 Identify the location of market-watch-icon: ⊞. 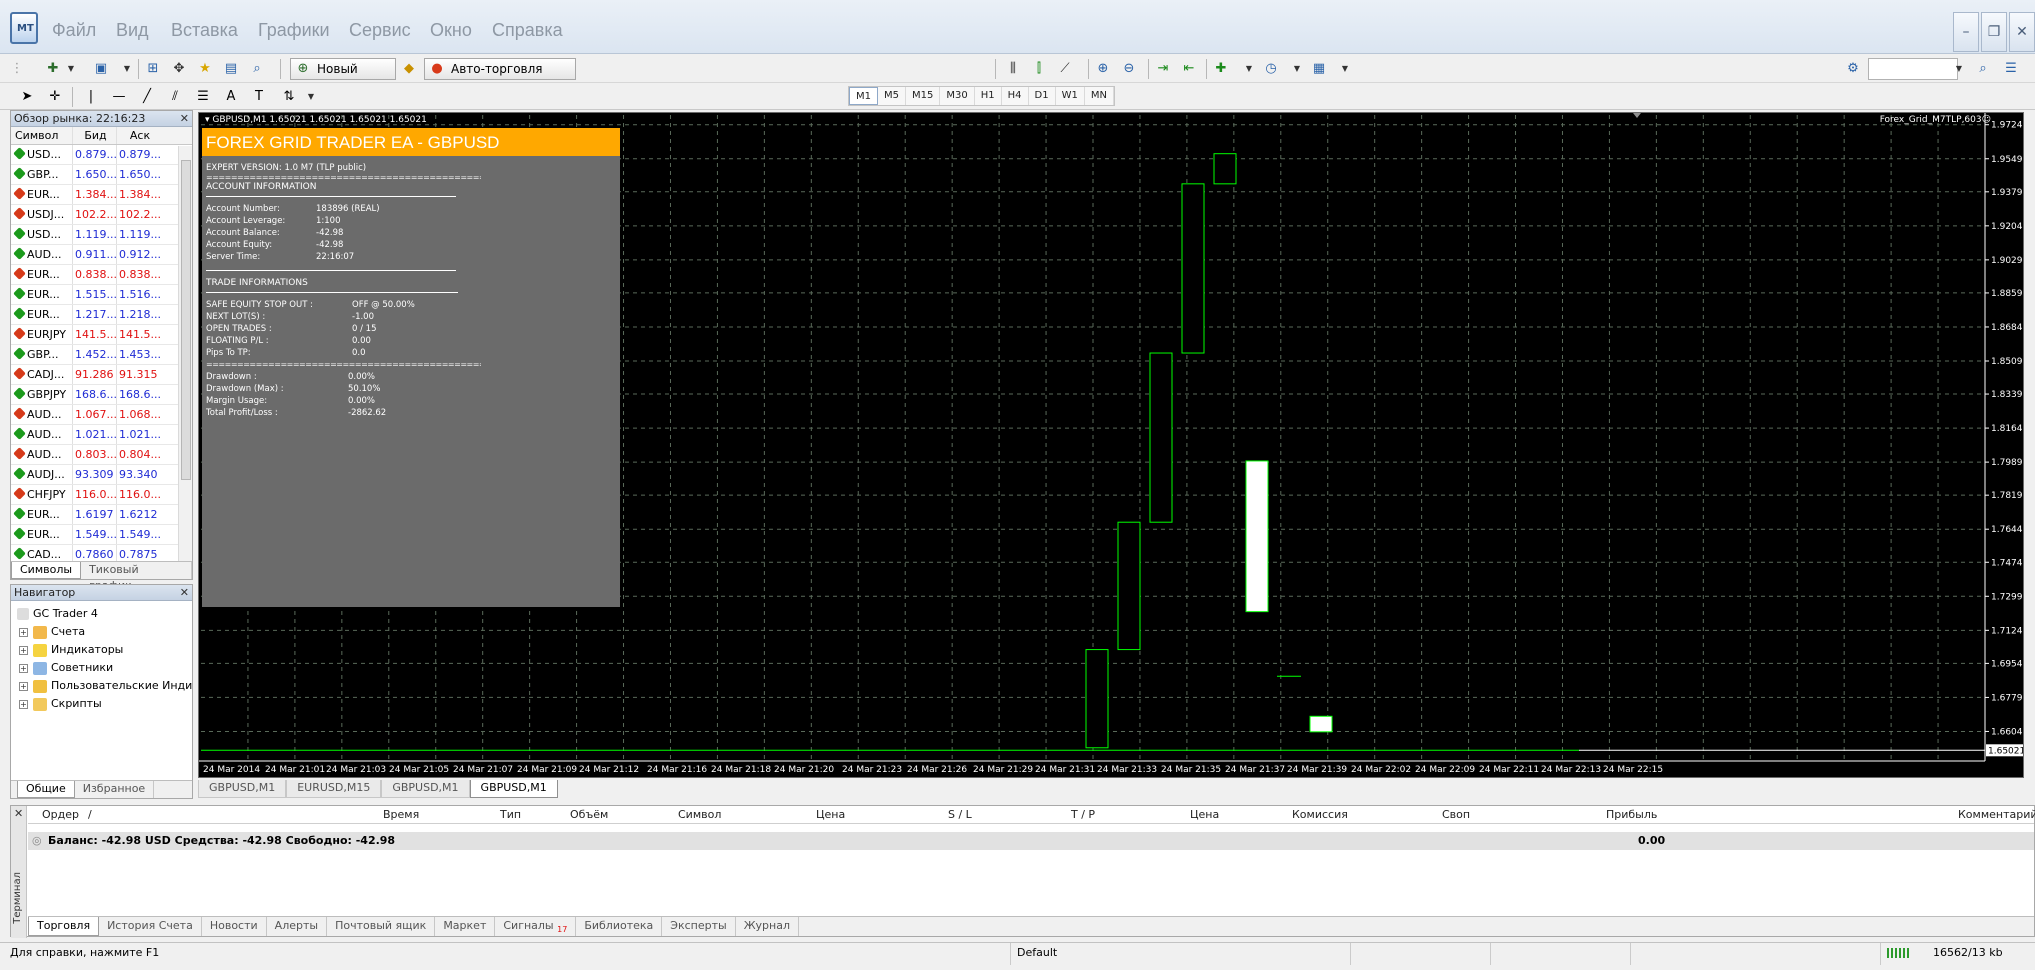
(153, 69).